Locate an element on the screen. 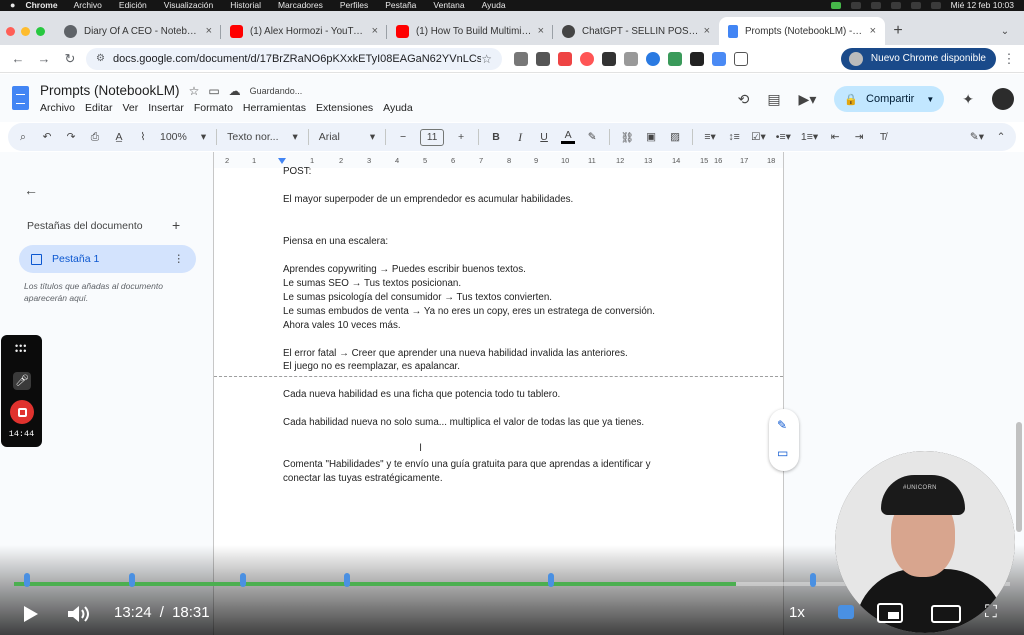 This screenshot has height=635, width=1024. add-comment-icon: ▭ is located at coordinates (782, 453).